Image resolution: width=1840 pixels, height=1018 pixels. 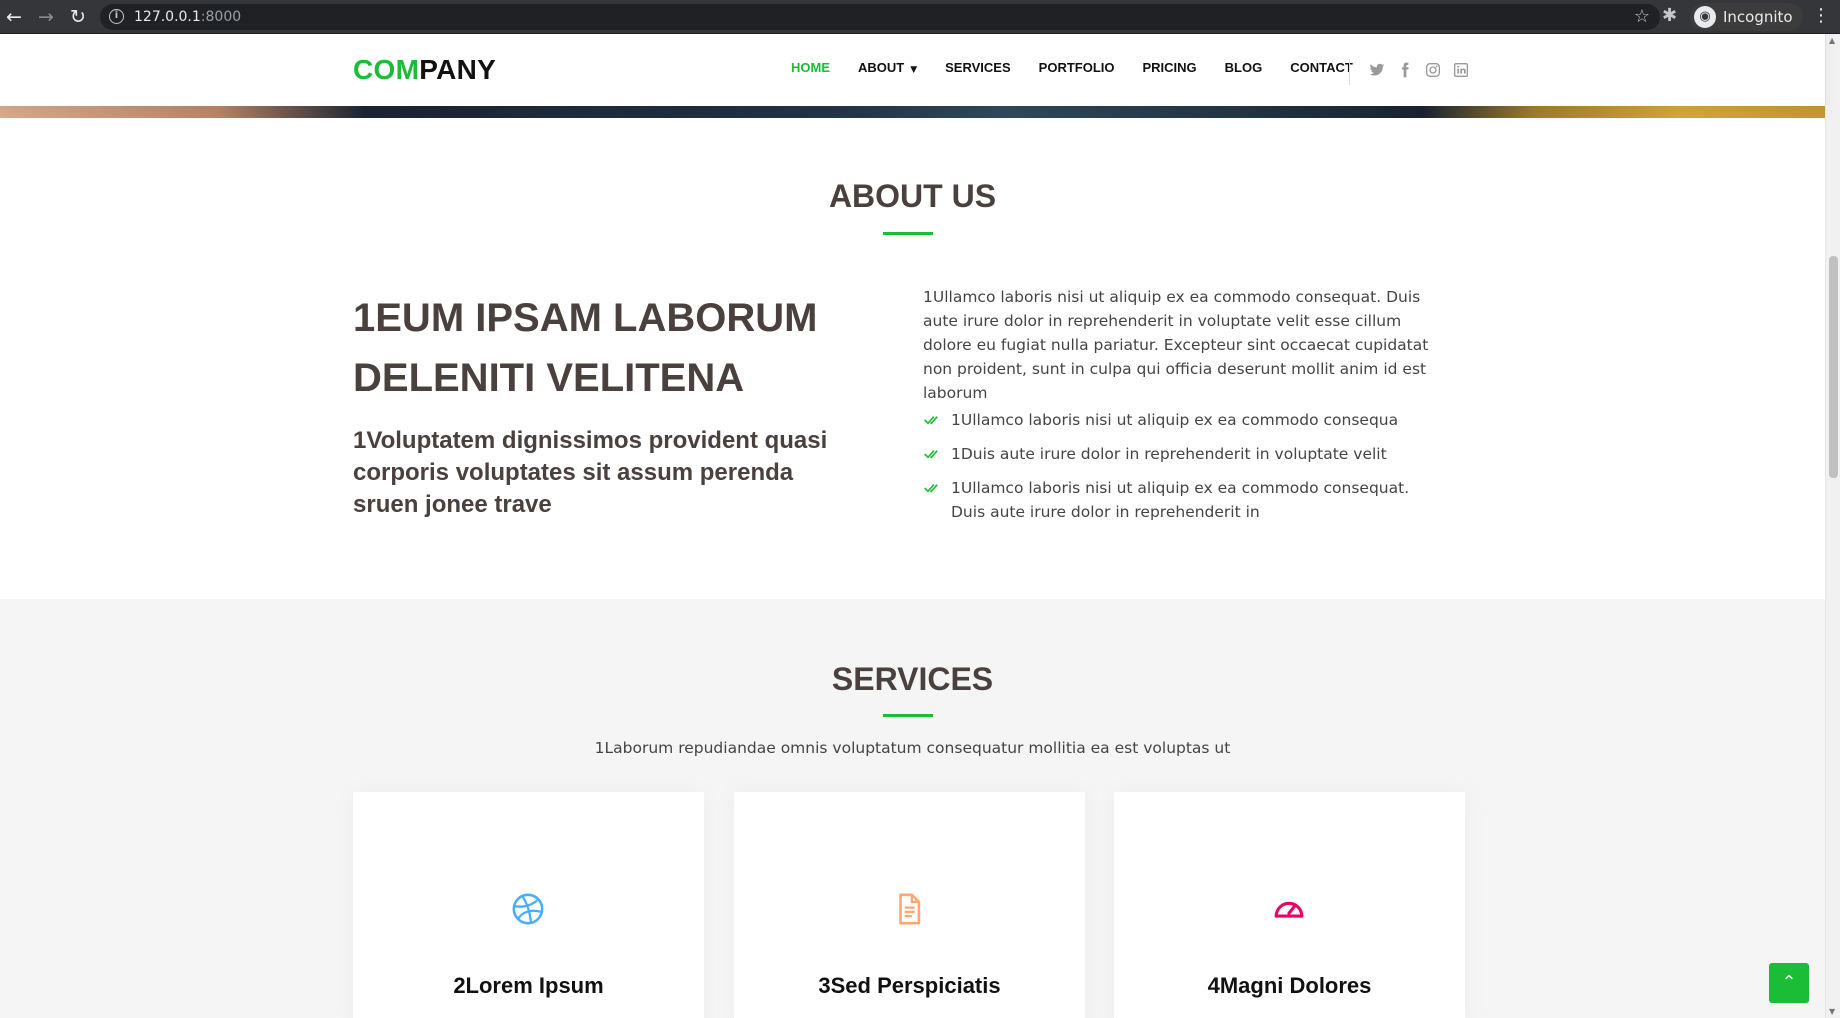 What do you see at coordinates (1833, 367) in the screenshot?
I see `scrollbar-thumb` at bounding box center [1833, 367].